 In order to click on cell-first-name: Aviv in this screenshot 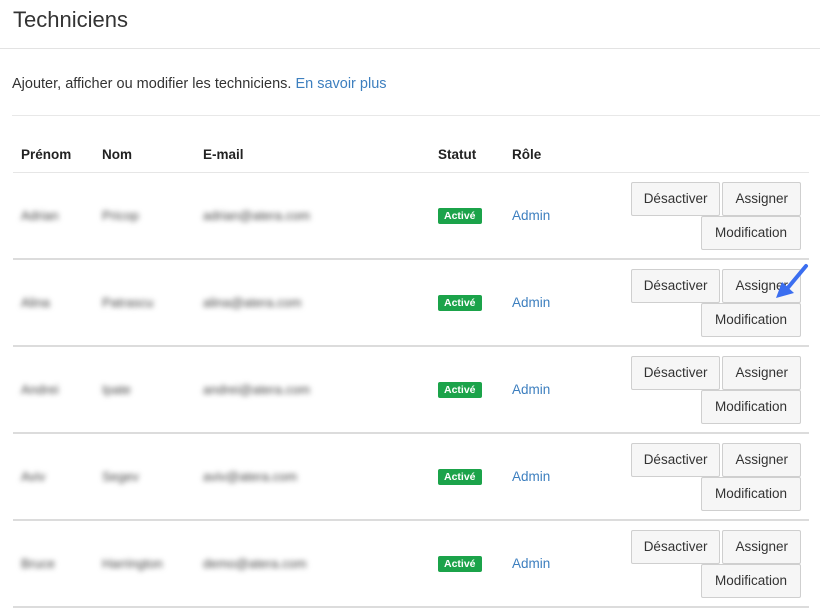, I will do `click(53, 477)`.